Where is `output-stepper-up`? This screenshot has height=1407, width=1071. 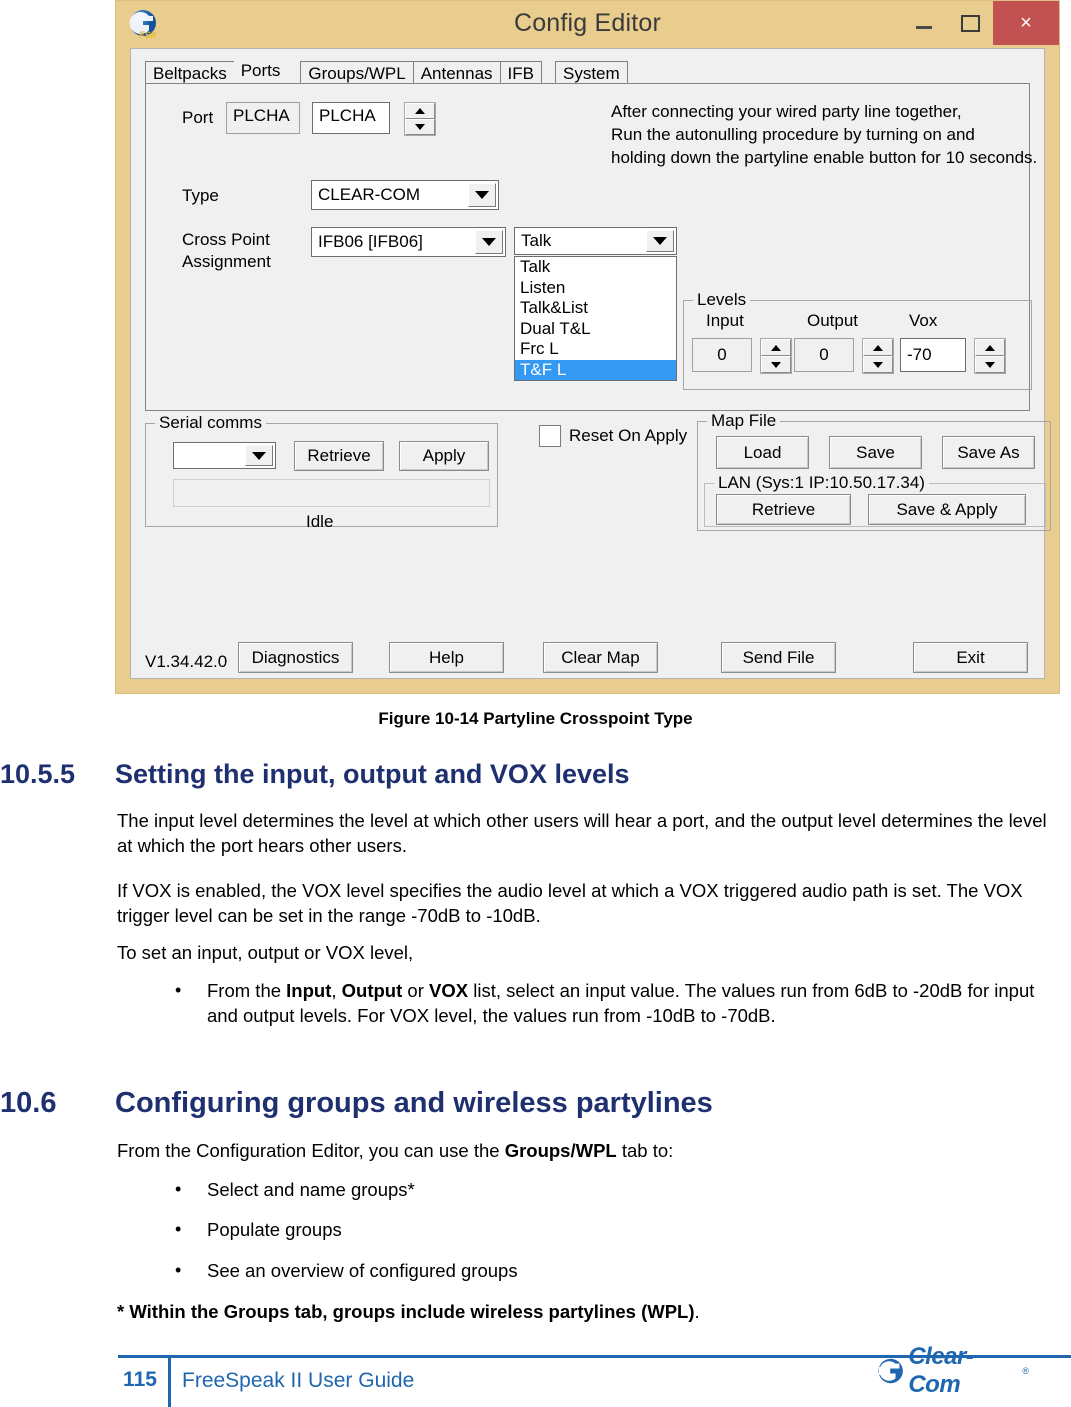
output-stepper-up is located at coordinates (878, 347).